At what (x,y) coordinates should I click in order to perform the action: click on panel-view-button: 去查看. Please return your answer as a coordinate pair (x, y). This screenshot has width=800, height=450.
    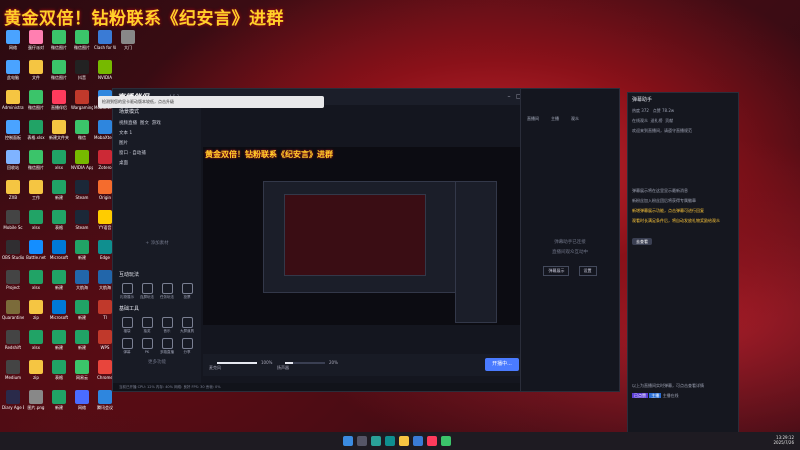
    Looking at the image, I should click on (642, 241).